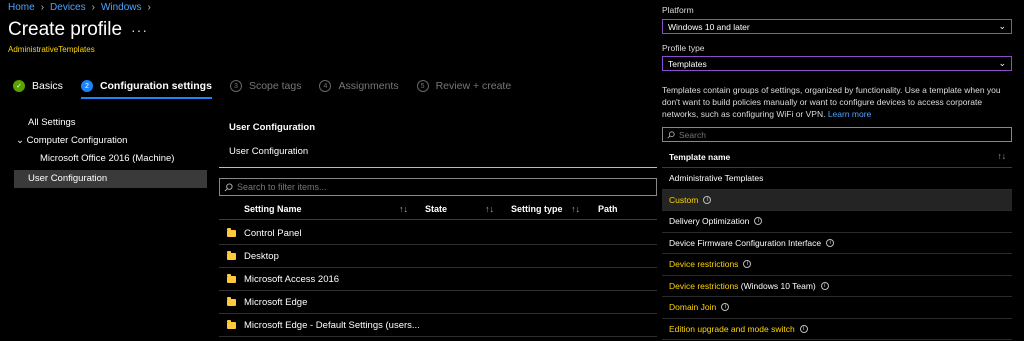 This screenshot has height=341, width=1024. I want to click on section-subtitle: User Configuration, so click(269, 151).